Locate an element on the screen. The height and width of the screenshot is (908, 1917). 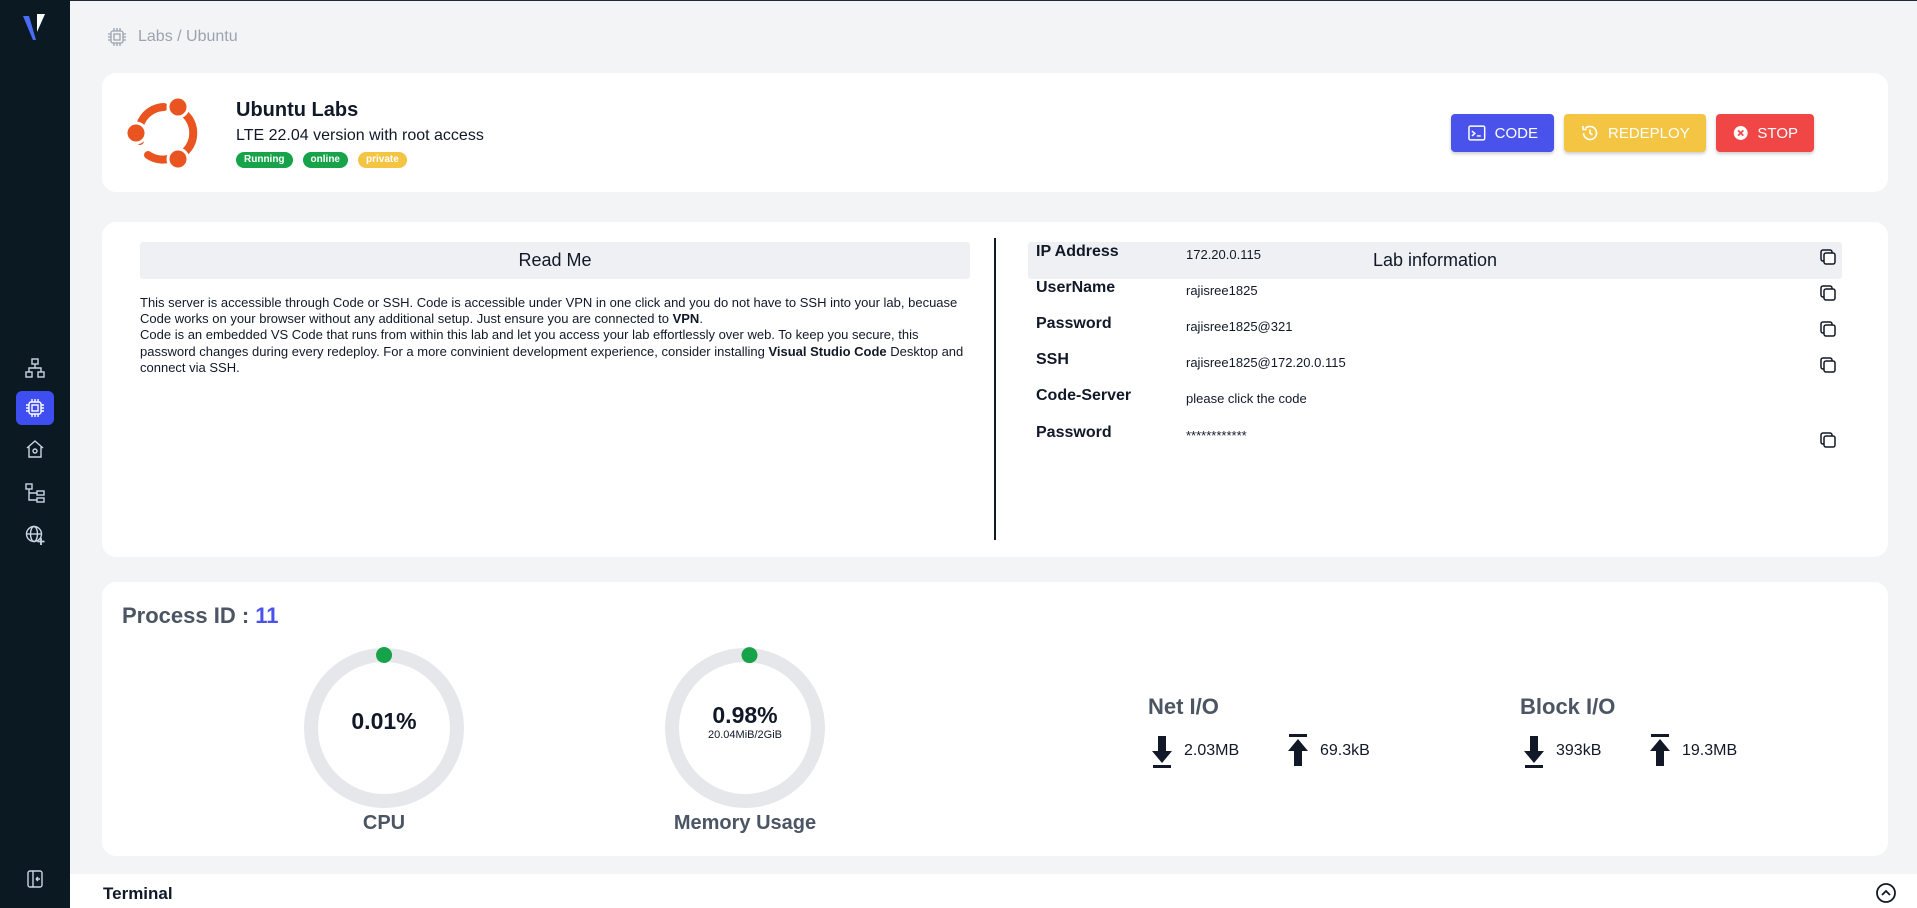
logout-icon is located at coordinates (35, 879).